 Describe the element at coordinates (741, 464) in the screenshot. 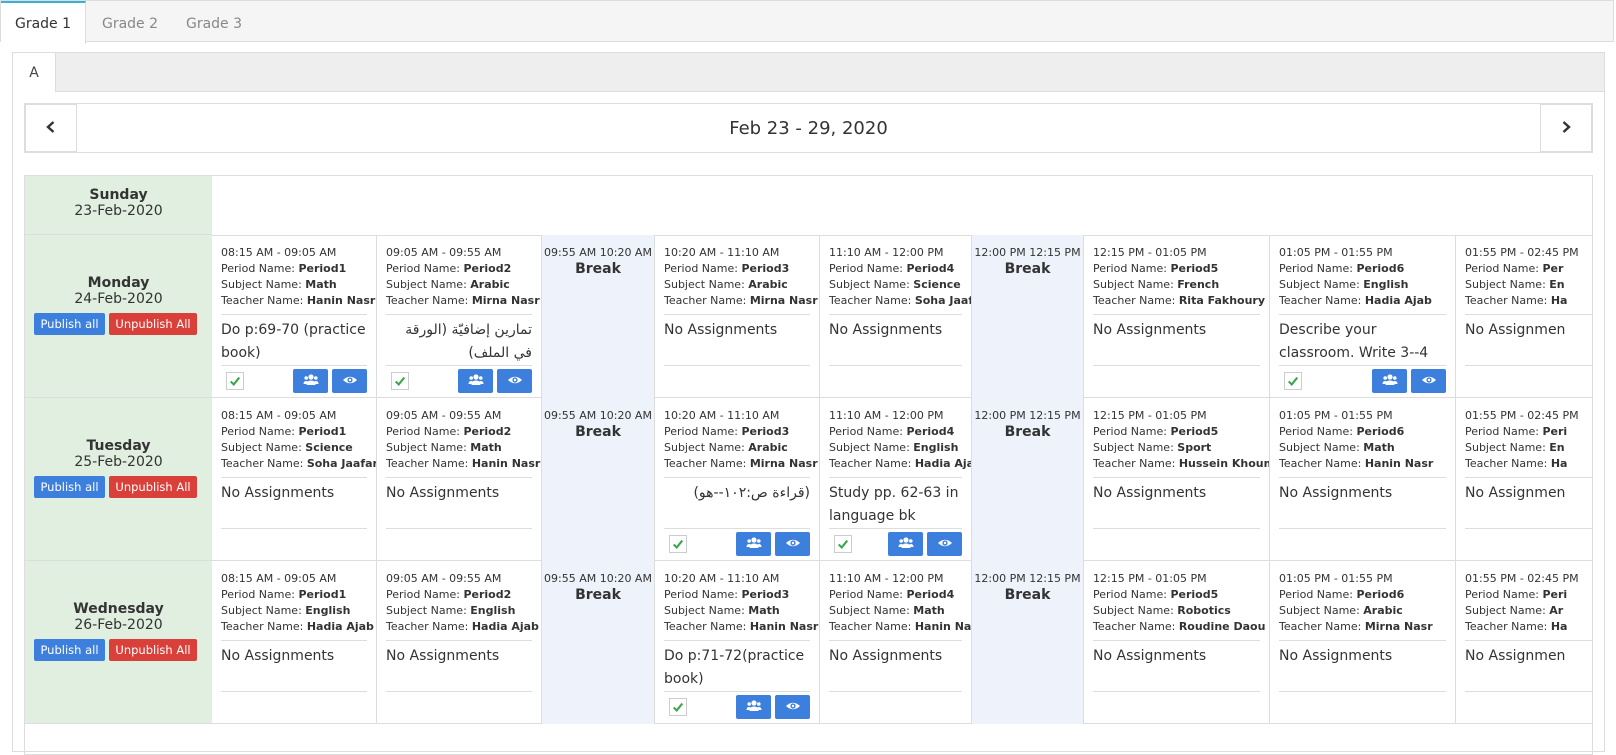

I see `teacher-name-line: Teacher Name: Mirna Nasr` at that location.